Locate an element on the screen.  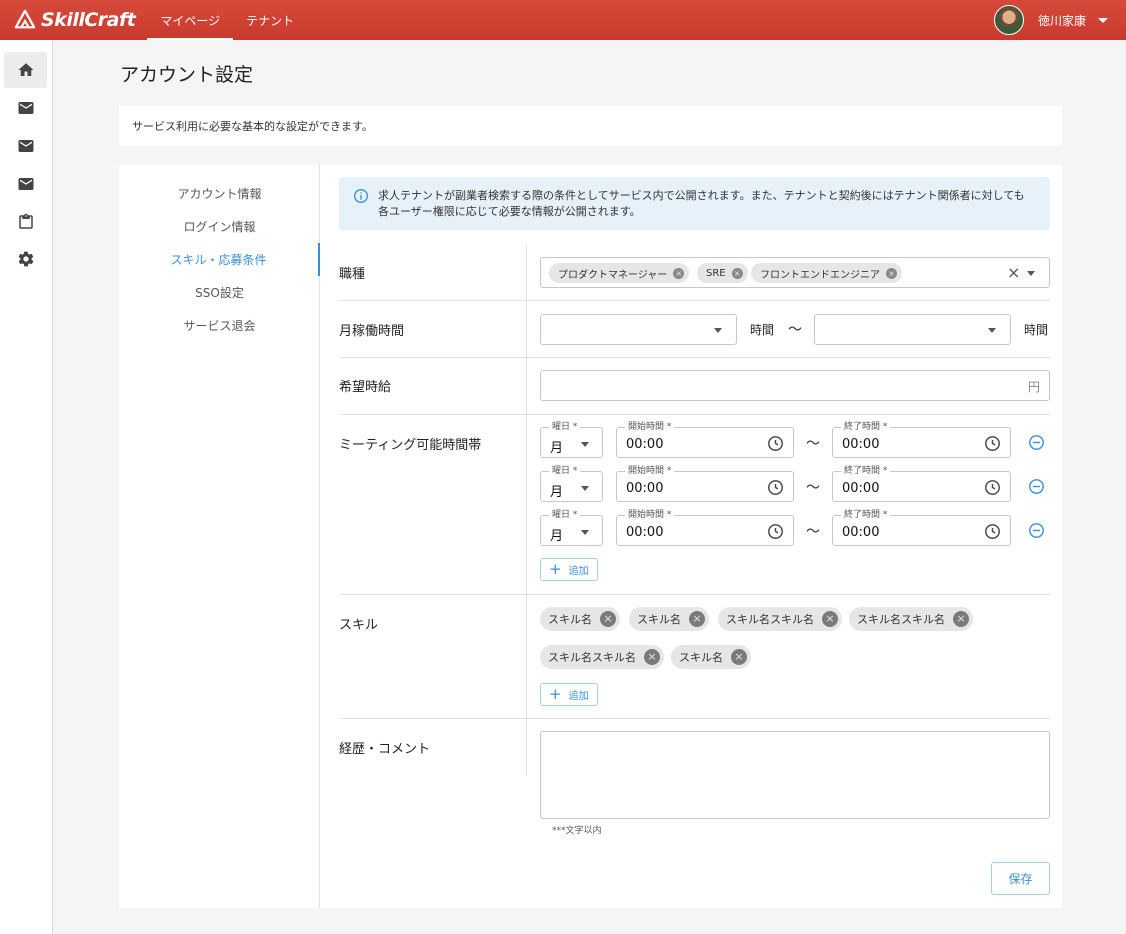
day-value: 月 is located at coordinates (557, 492).